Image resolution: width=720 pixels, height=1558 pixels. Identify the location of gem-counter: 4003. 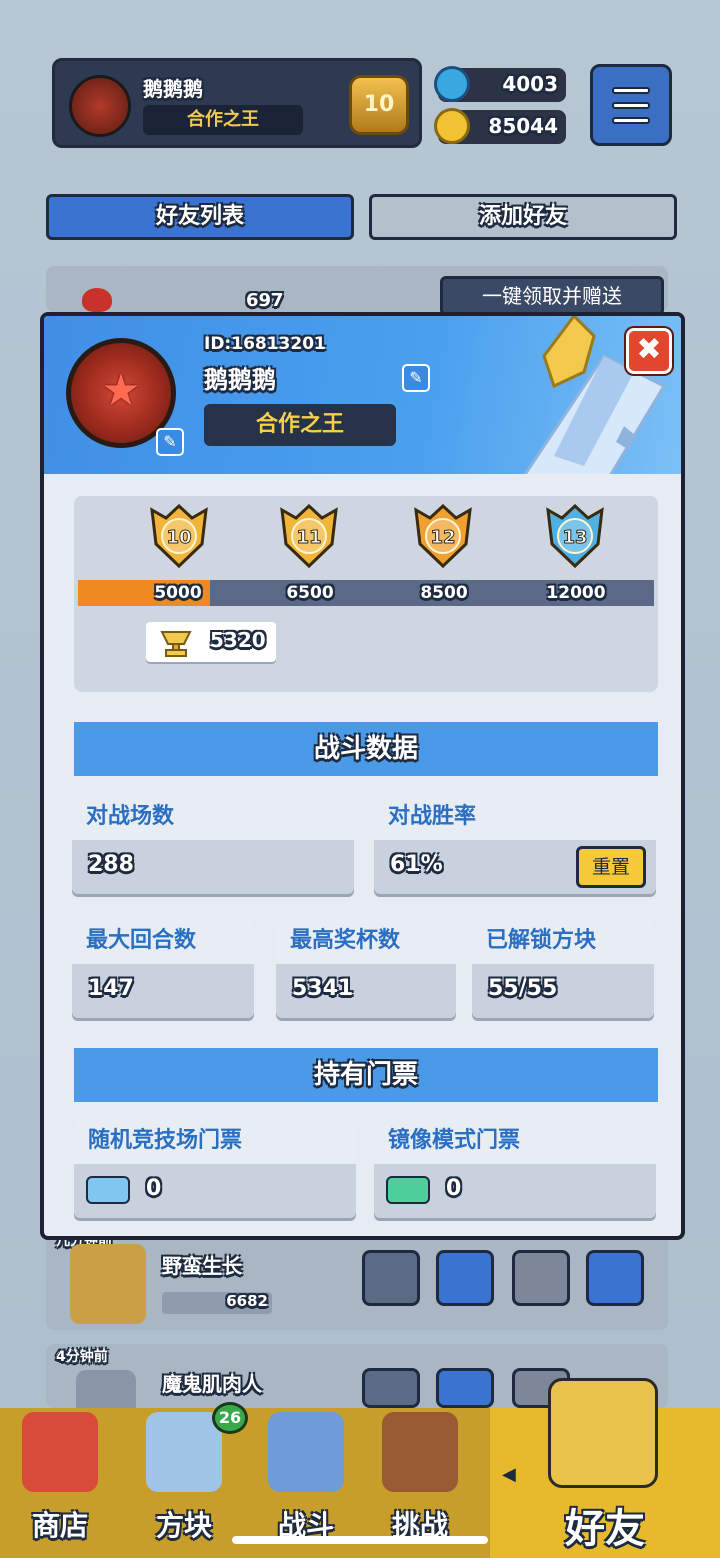
(500, 84).